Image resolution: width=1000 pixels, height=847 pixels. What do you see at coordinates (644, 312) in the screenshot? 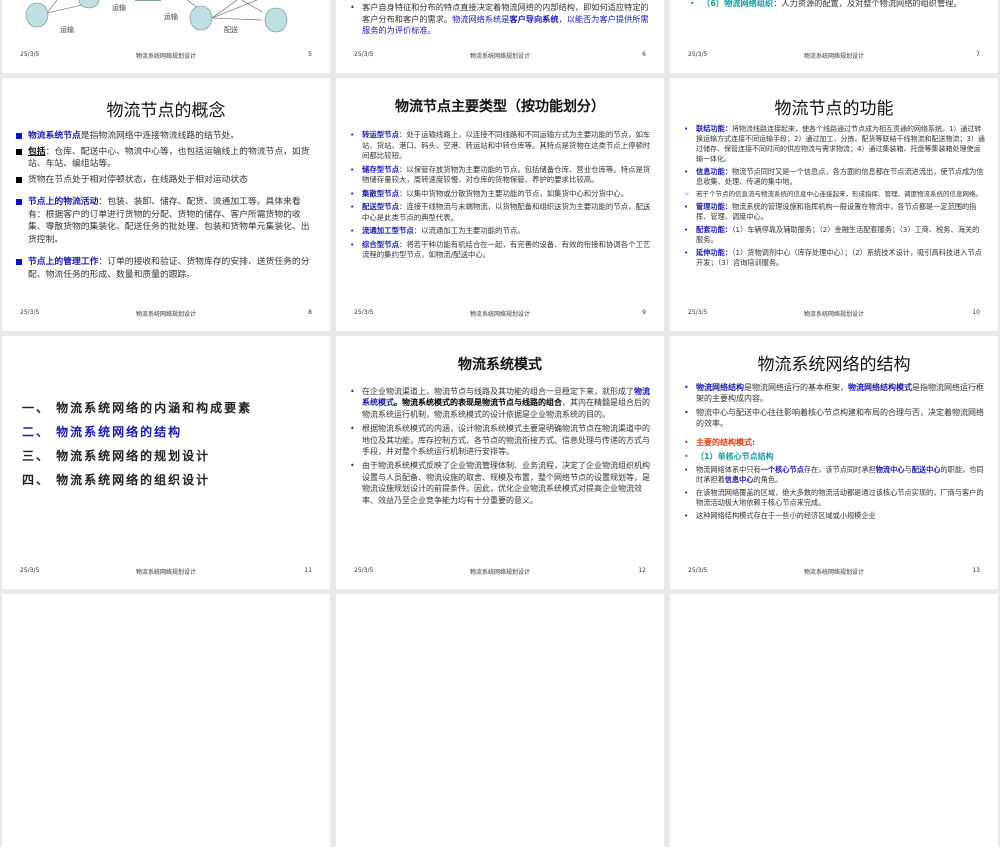
I see `slide-number: 9` at bounding box center [644, 312].